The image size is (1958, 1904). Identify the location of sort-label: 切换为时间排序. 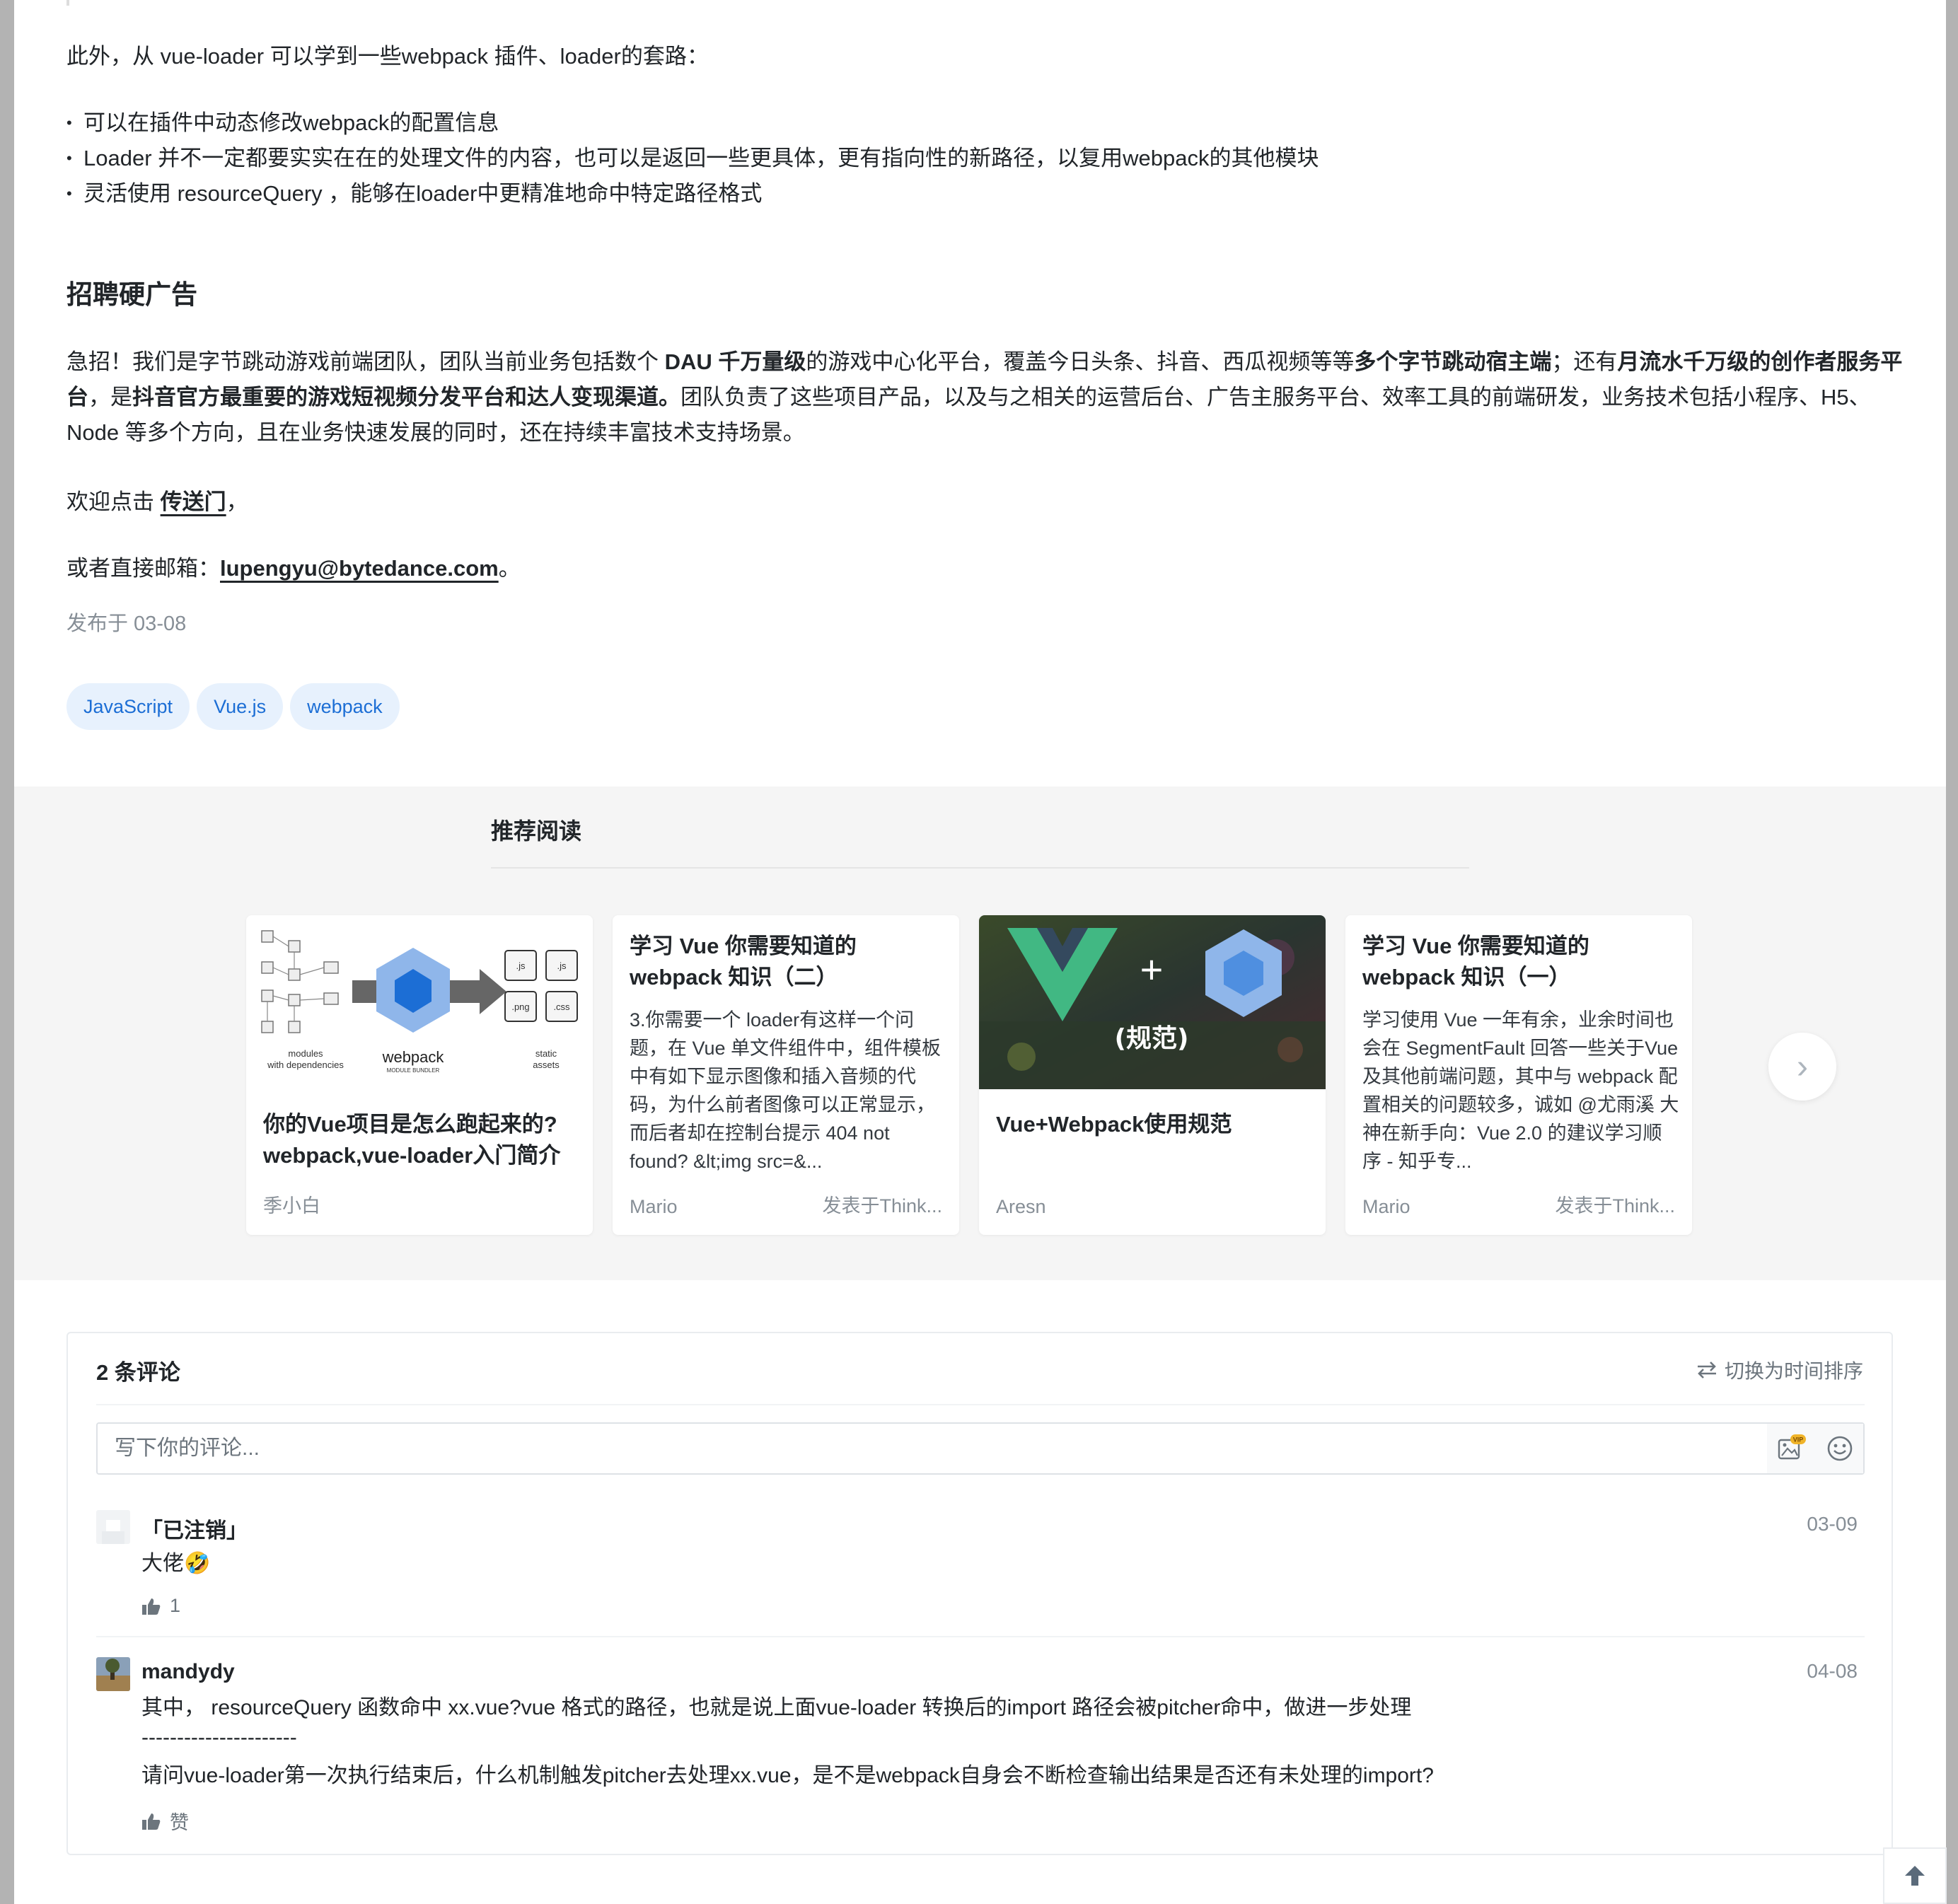
(1793, 1371).